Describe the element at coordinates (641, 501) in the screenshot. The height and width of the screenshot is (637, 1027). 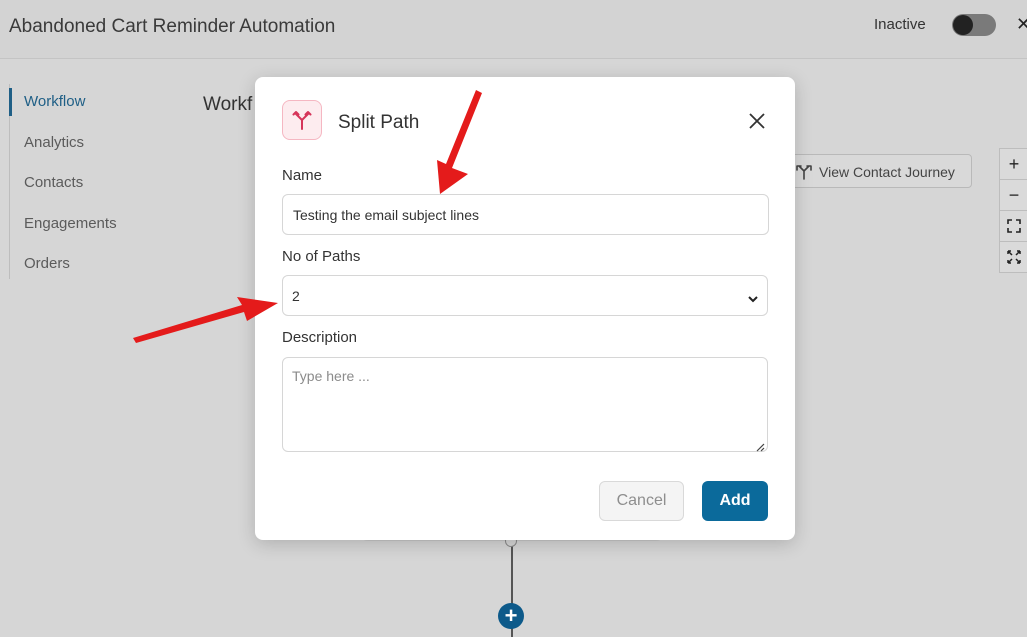
I see `cancel-button: Cancel` at that location.